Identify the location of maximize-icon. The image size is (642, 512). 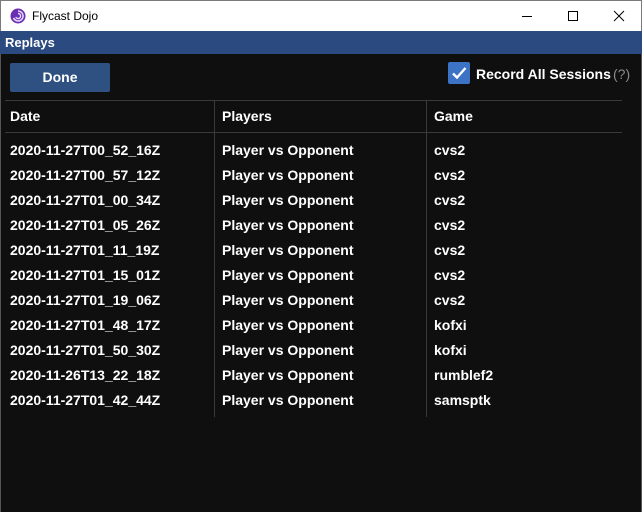
(573, 16).